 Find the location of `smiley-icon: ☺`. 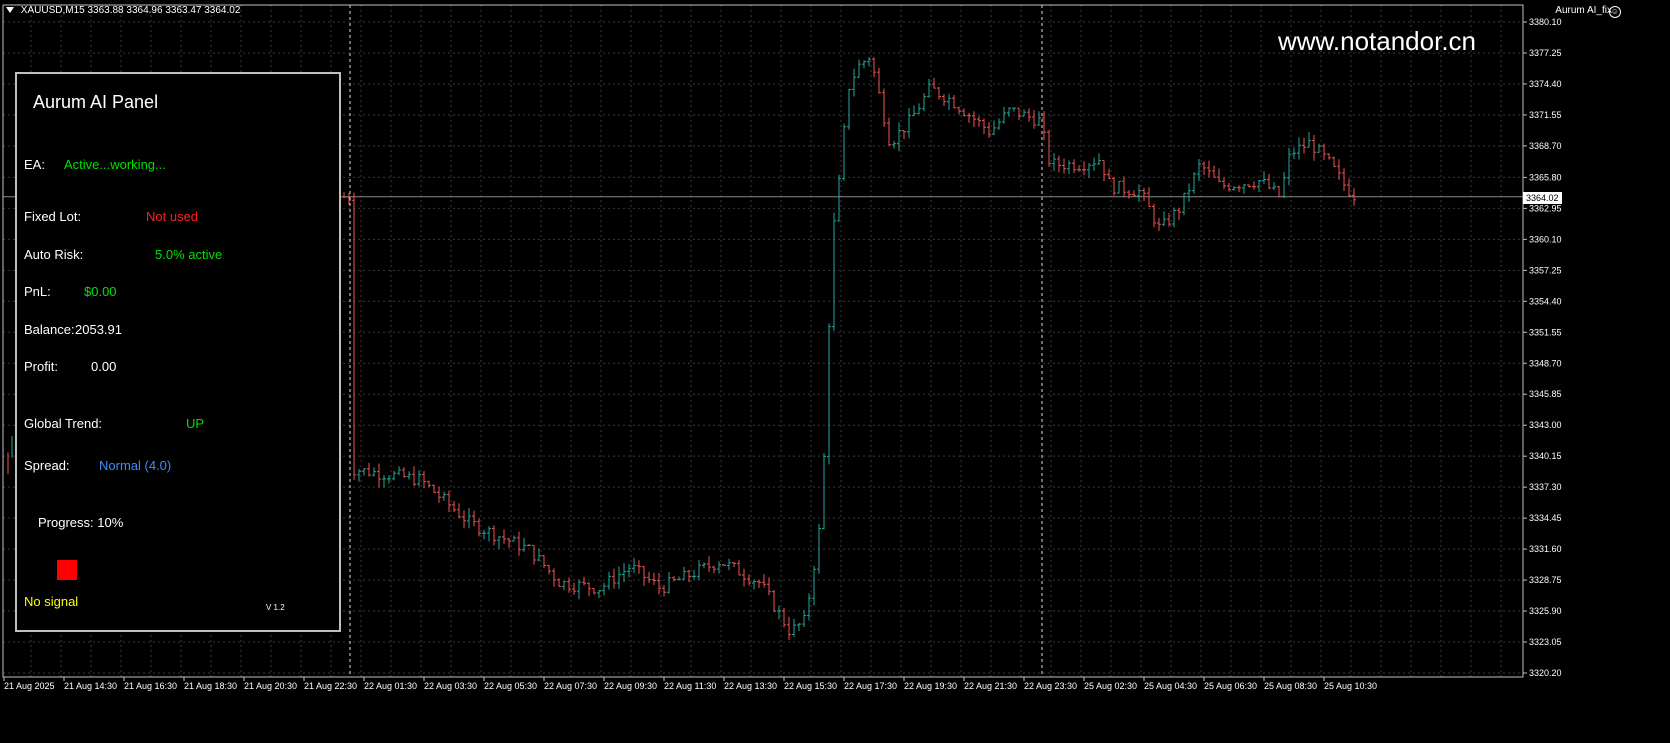

smiley-icon: ☺ is located at coordinates (1615, 12).